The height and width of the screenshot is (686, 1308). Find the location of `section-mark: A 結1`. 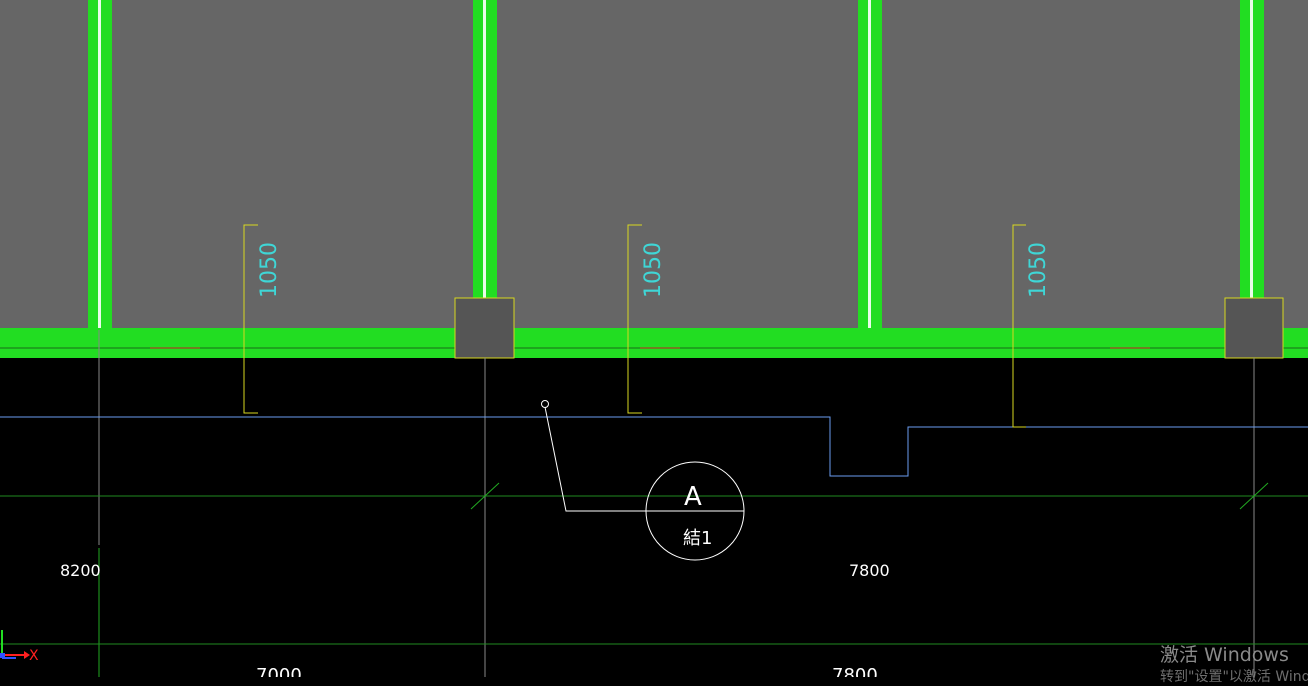

section-mark: A 結1 is located at coordinates (643, 480).